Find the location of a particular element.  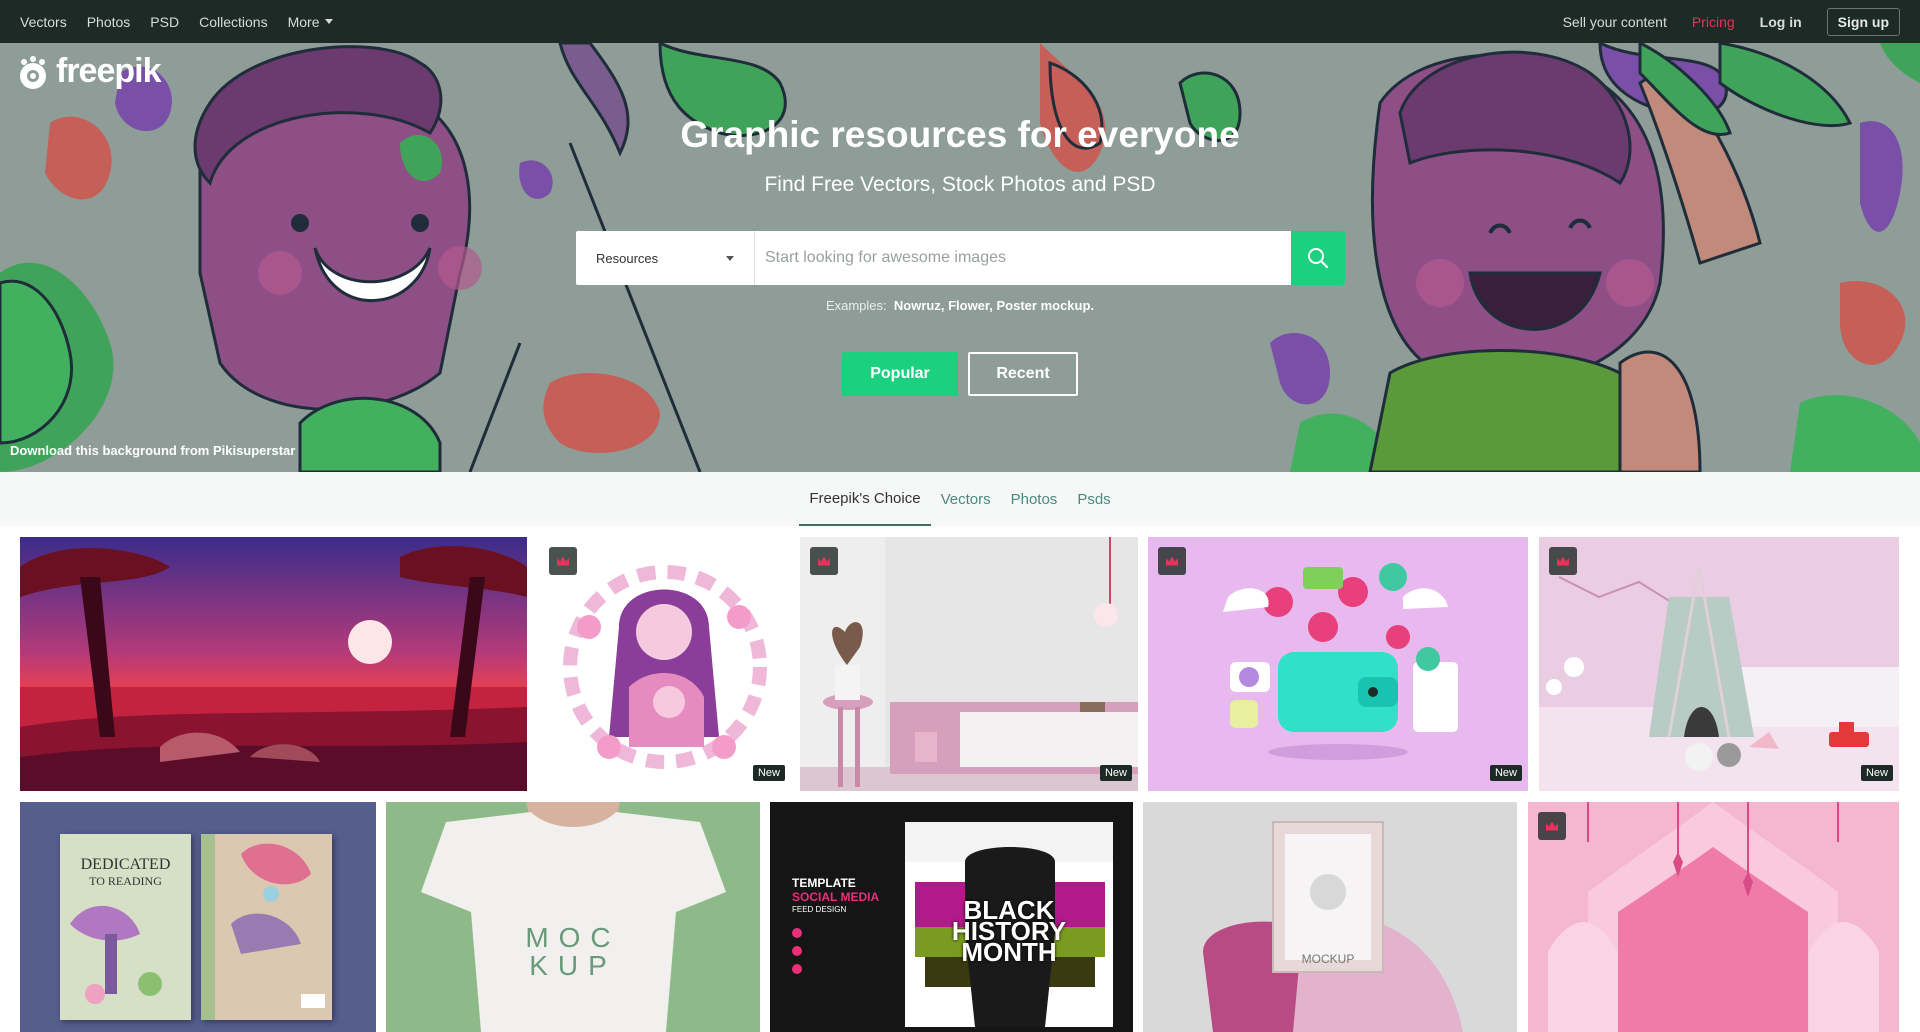

resource-card-landscape is located at coordinates (273, 664).